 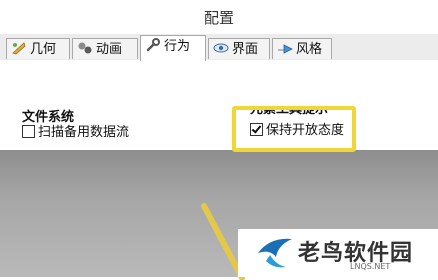 I want to click on bird-logo-icon, so click(x=275, y=253).